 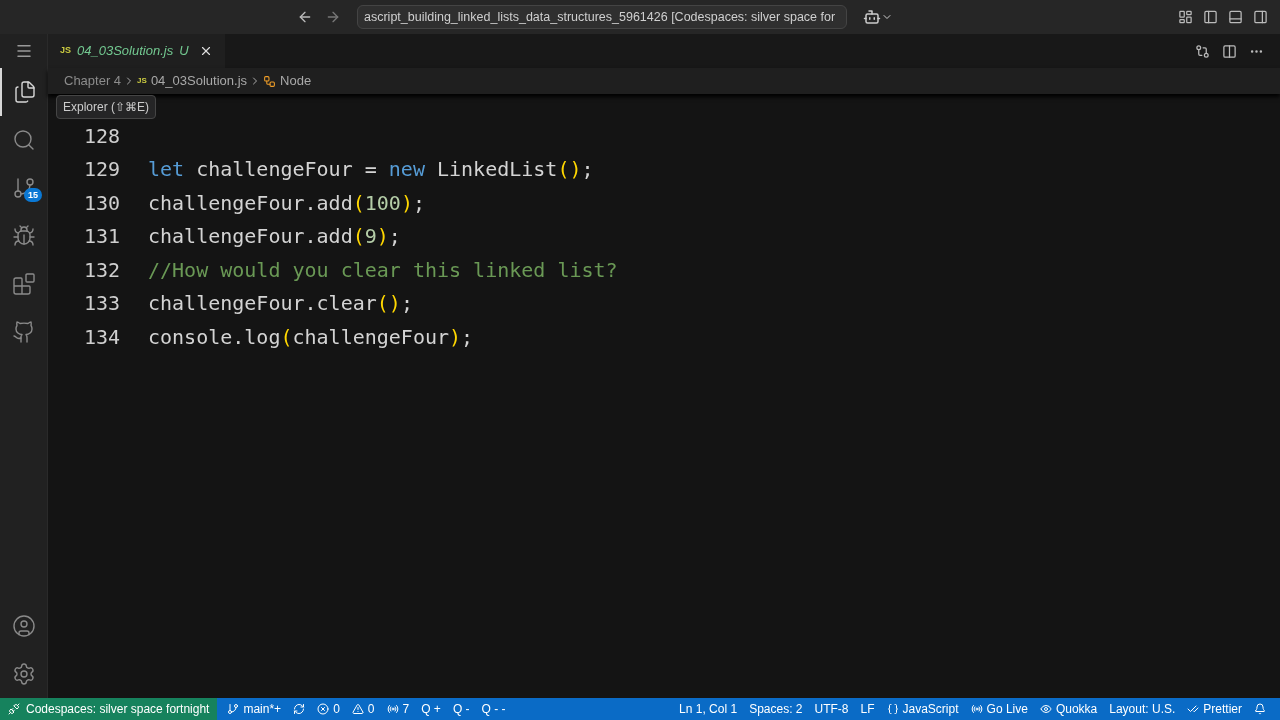 I want to click on status-item: Layout: U.S., so click(x=1142, y=709).